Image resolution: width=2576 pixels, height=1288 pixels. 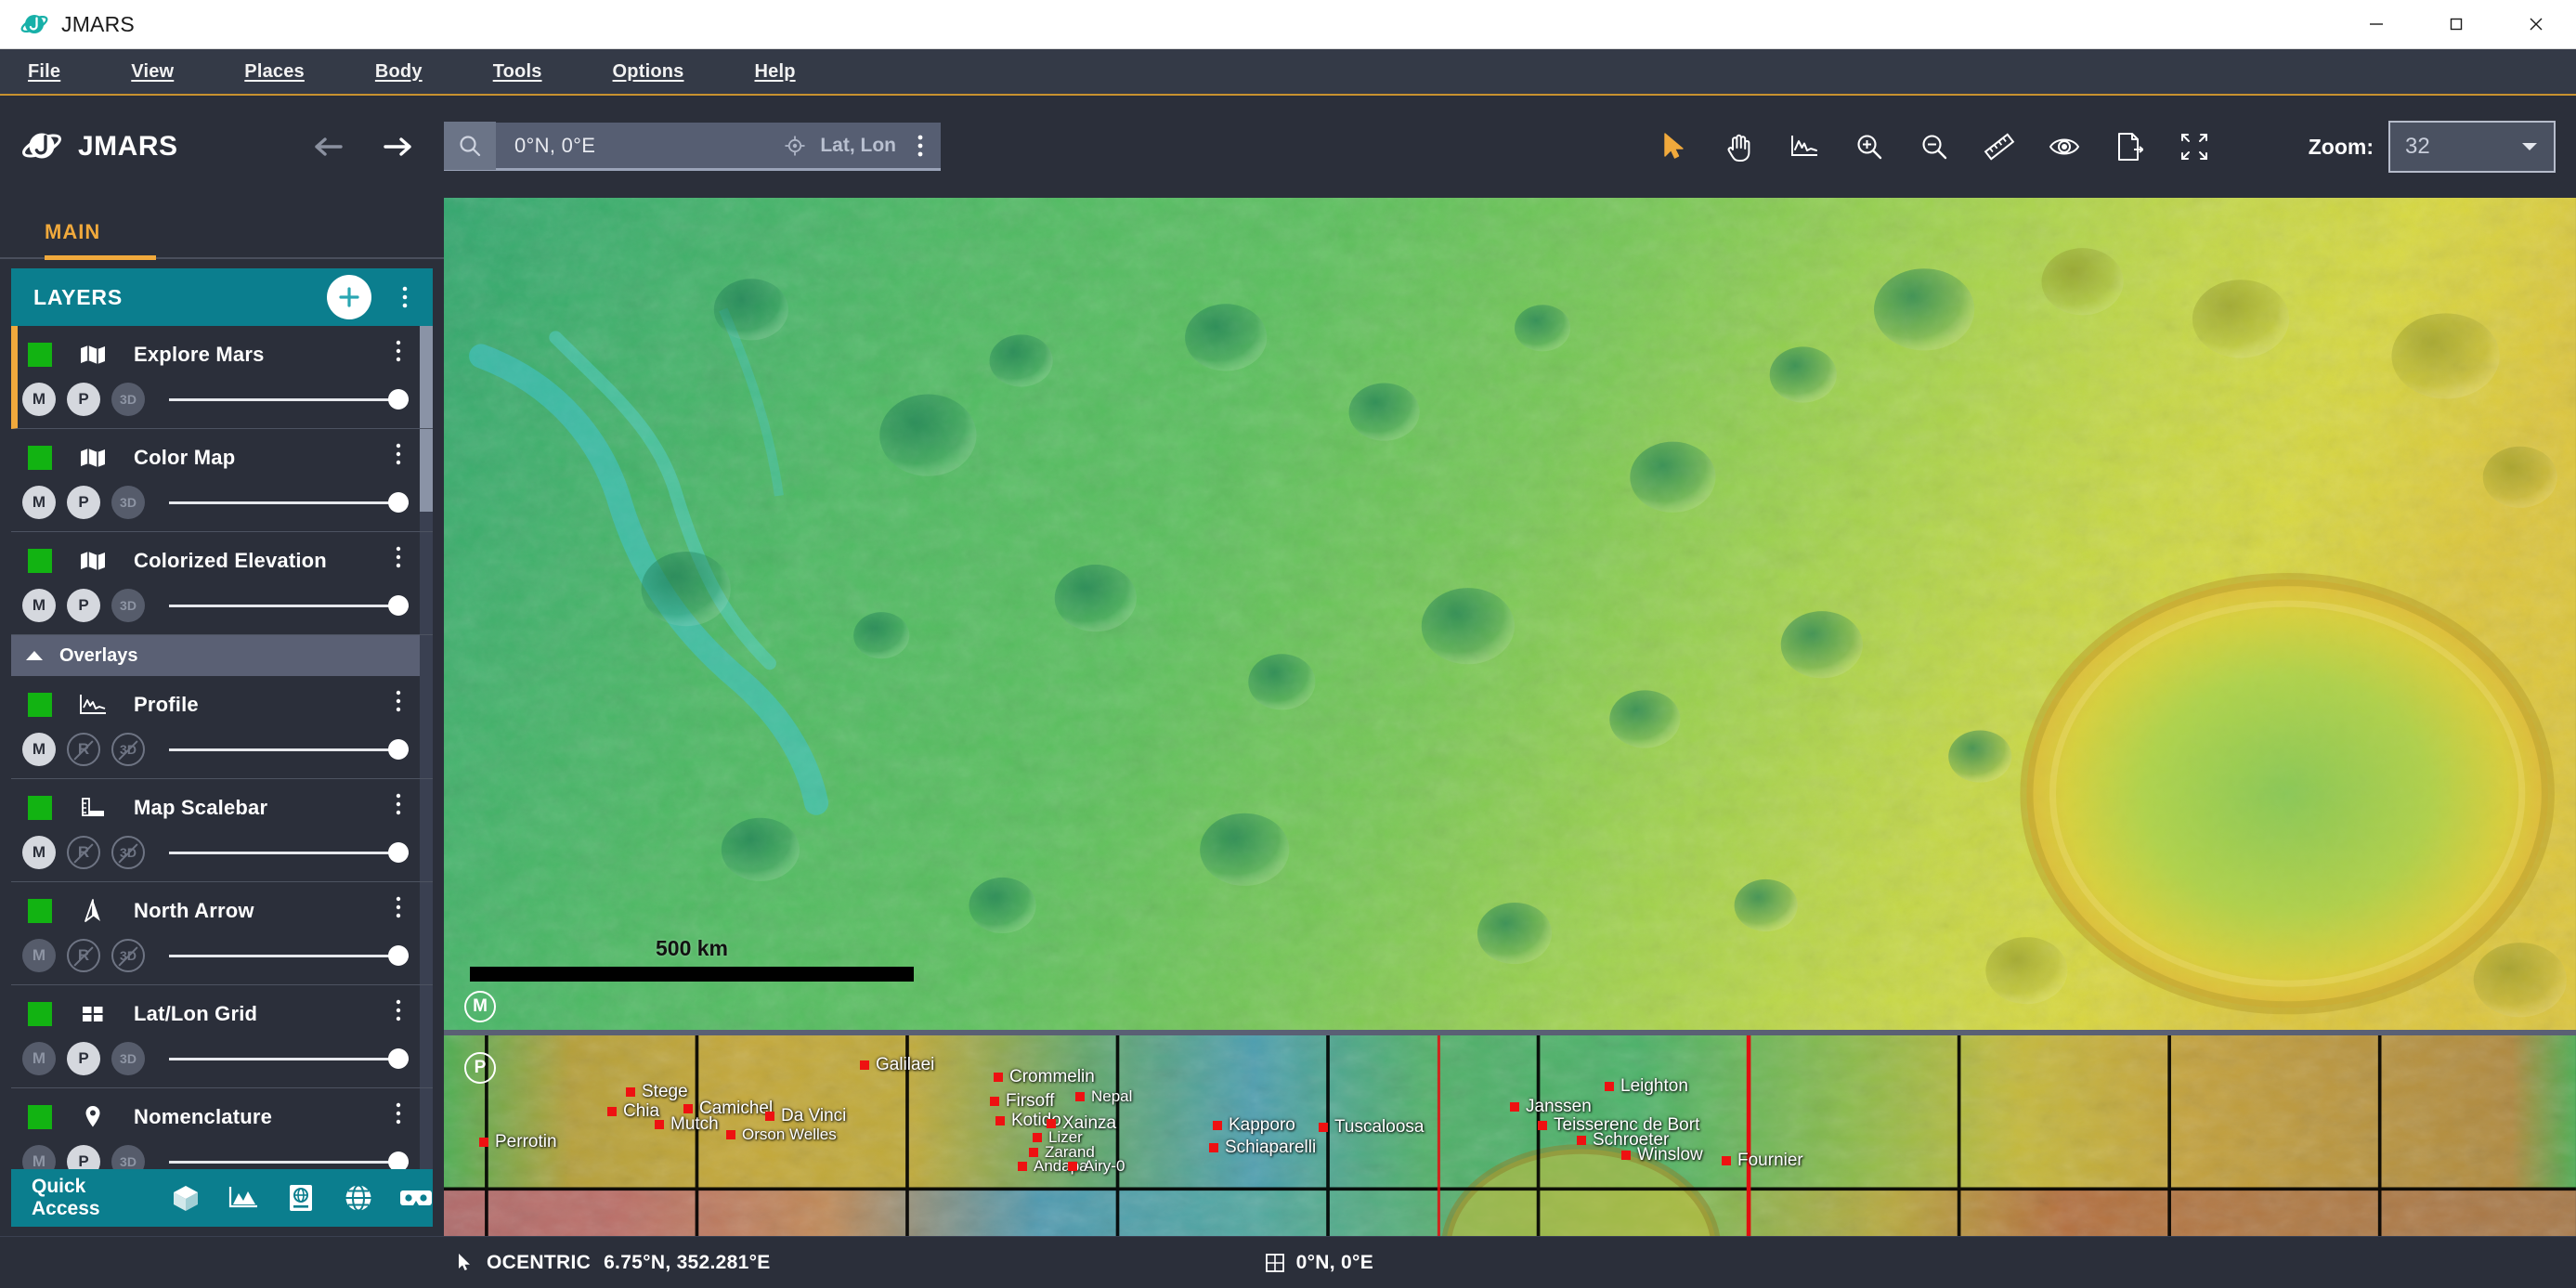 What do you see at coordinates (222, 933) in the screenshot?
I see `layer-row: North Arrow M R 3D` at bounding box center [222, 933].